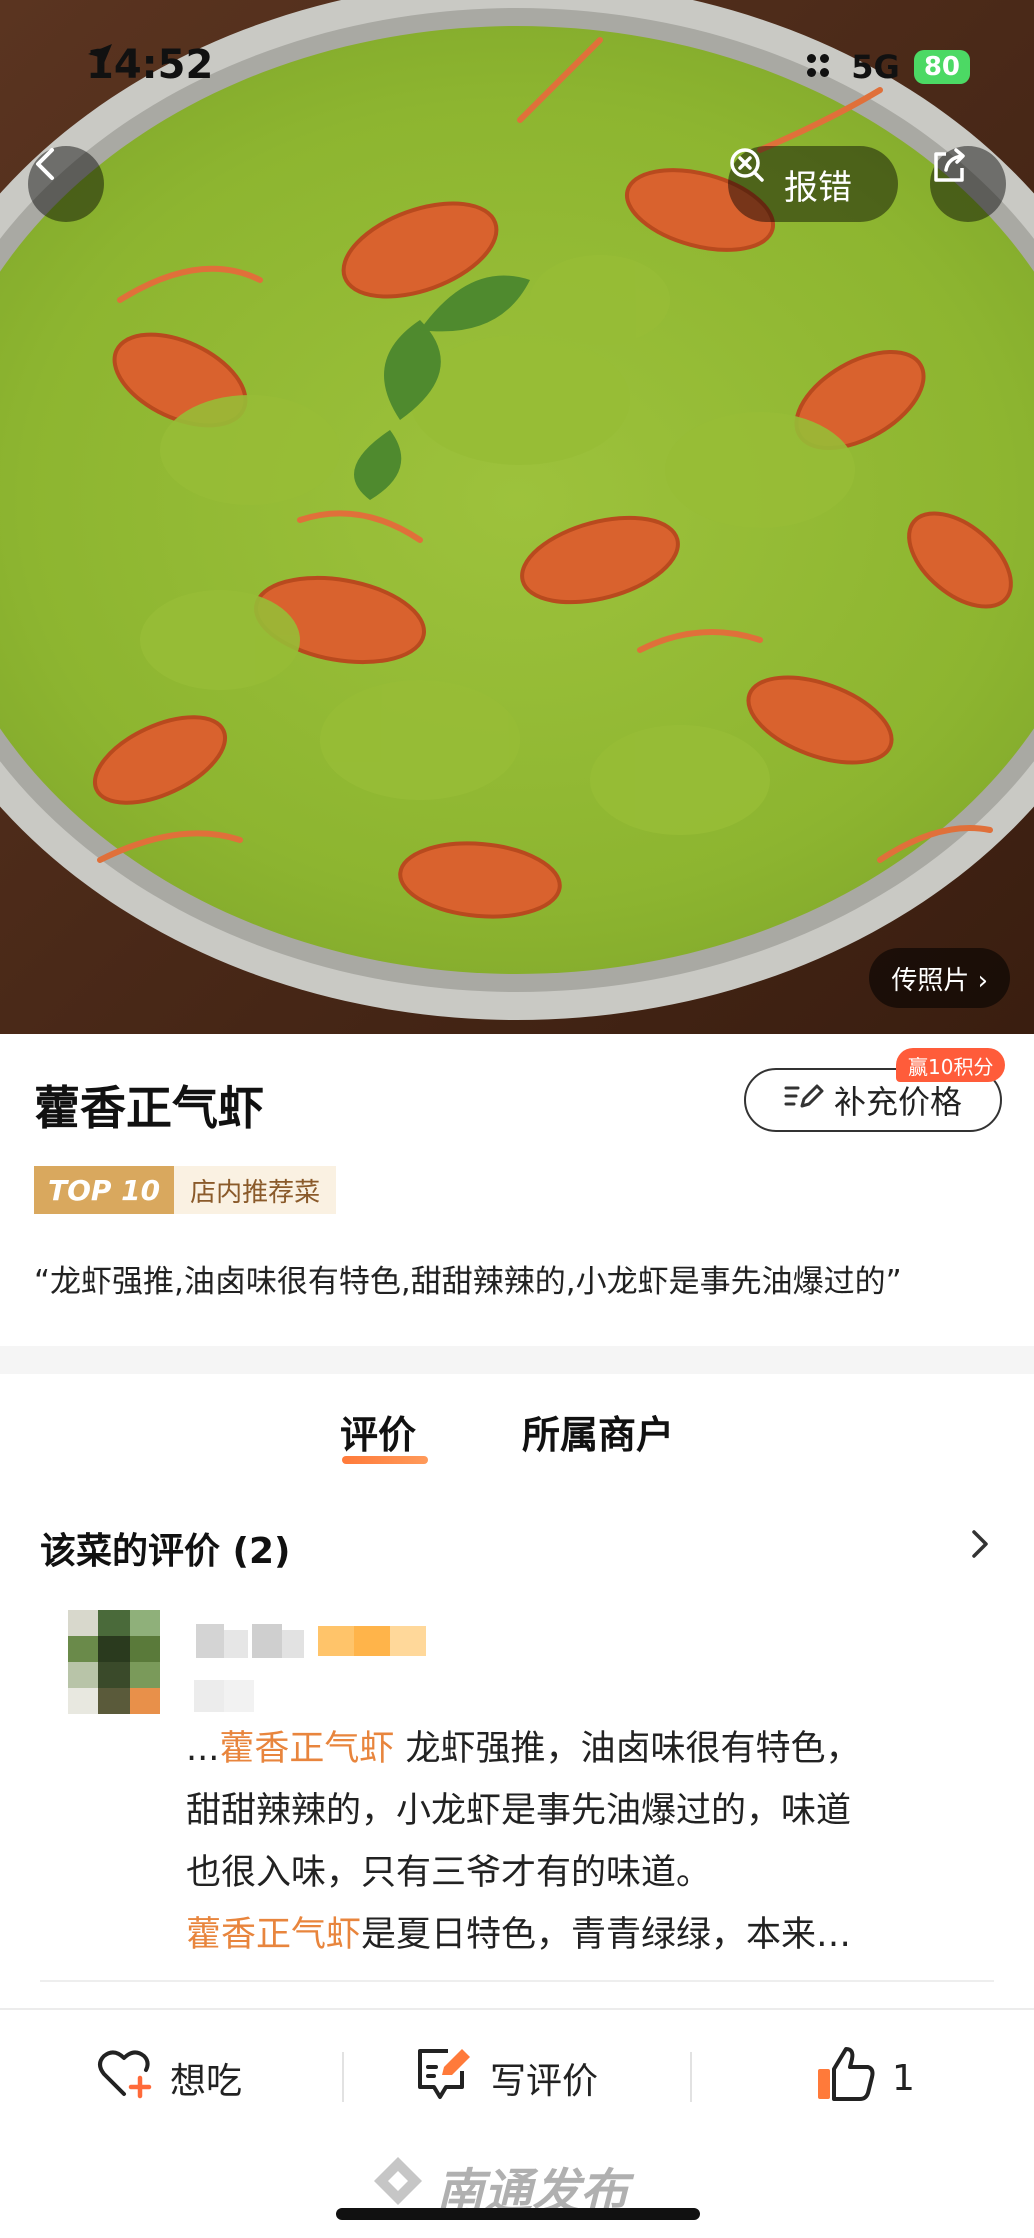  What do you see at coordinates (517, 2009) in the screenshot?
I see `bottom-bar-border` at bounding box center [517, 2009].